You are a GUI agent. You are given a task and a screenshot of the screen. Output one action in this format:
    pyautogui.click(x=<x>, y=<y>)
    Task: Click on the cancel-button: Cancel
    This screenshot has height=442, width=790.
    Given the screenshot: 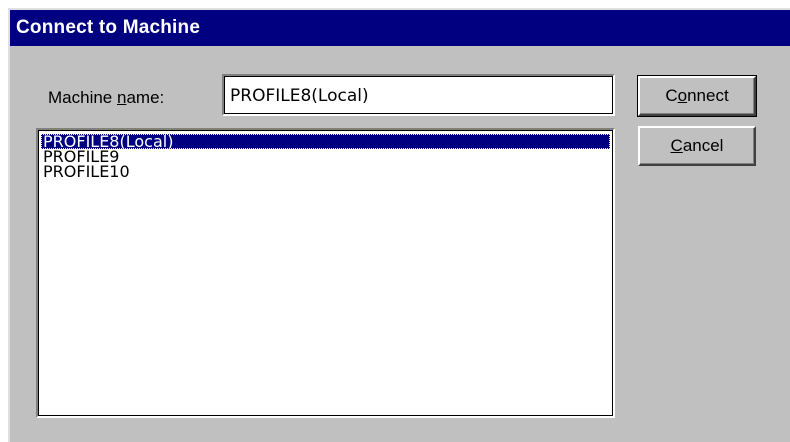 What is the action you would take?
    pyautogui.click(x=697, y=146)
    